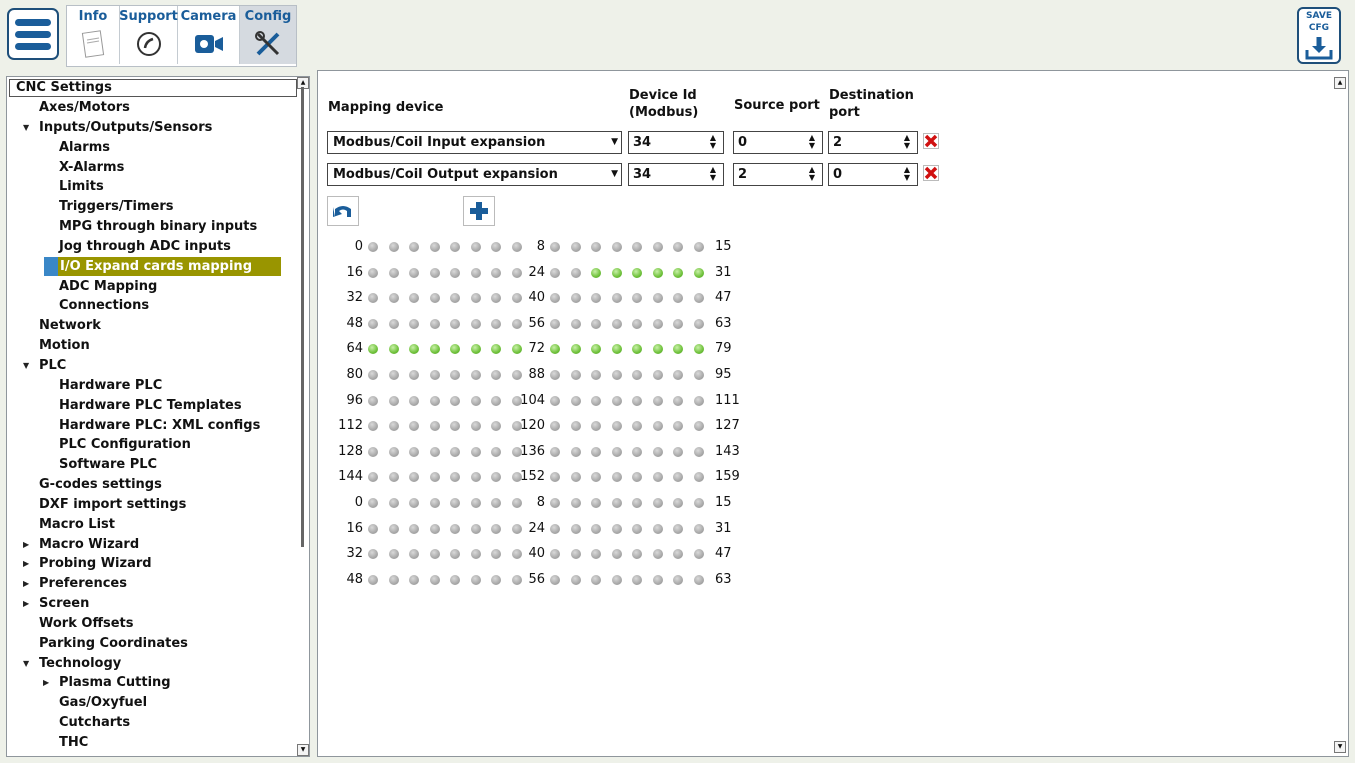 The height and width of the screenshot is (763, 1355). I want to click on tree-item: Hardware PLC: XML configs, so click(155, 426).